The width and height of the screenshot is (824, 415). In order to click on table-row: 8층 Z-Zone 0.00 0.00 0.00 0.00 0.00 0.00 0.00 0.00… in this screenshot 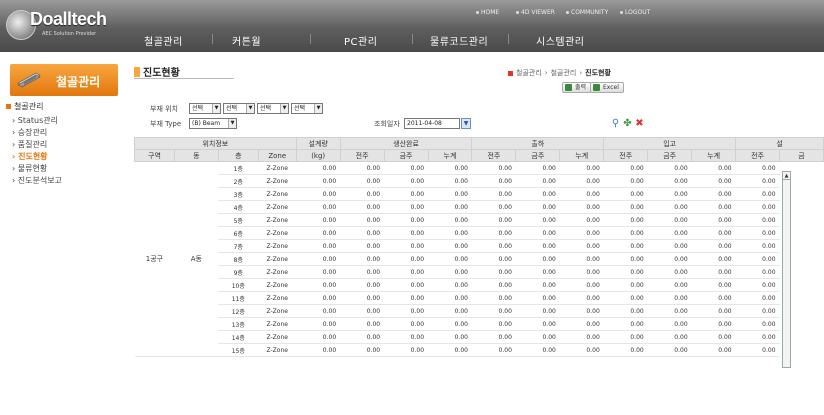, I will do `click(479, 259)`.